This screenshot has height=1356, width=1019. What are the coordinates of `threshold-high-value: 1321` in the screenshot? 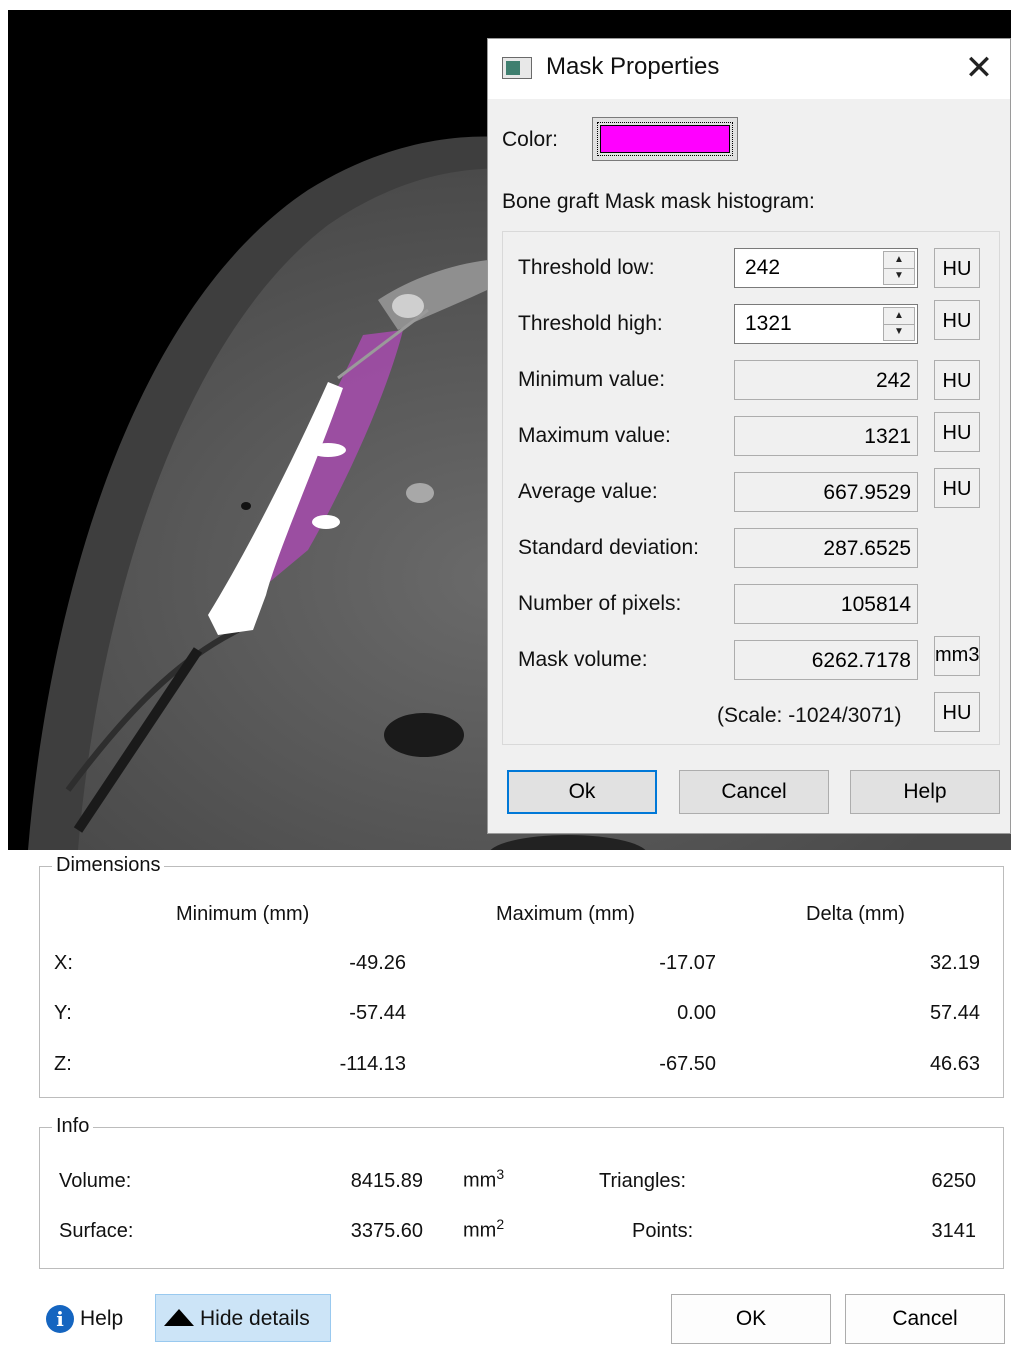 It's located at (768, 324).